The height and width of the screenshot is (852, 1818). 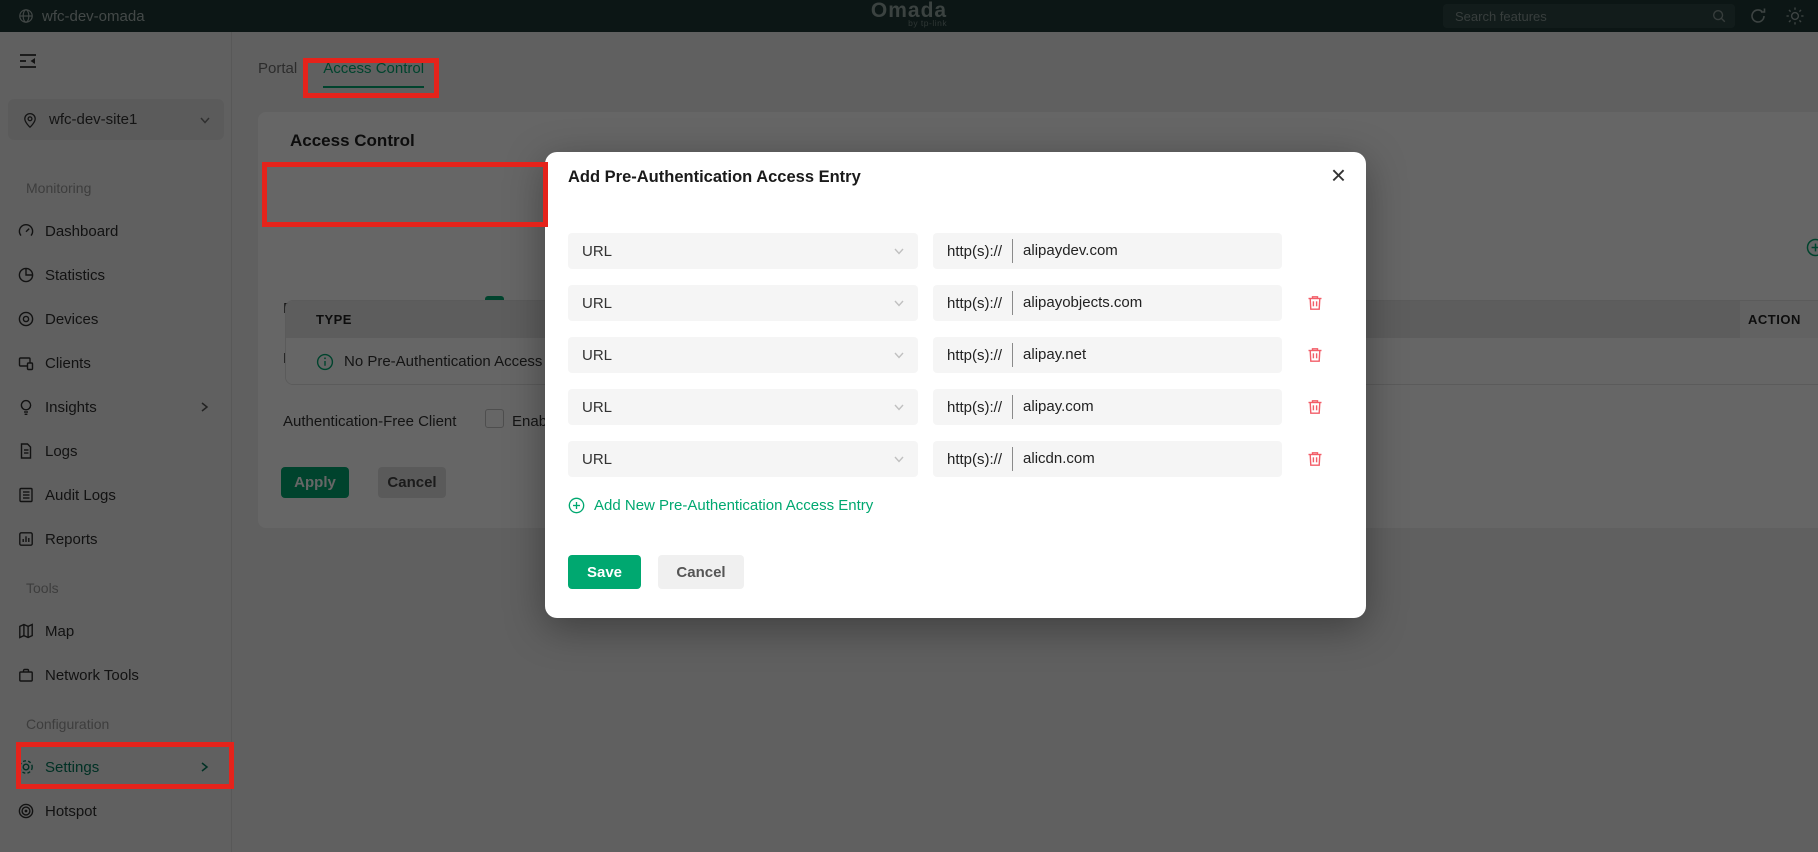 I want to click on add-new-entry-link: Add New Pre-Authentication Access Entry, so click(x=720, y=505).